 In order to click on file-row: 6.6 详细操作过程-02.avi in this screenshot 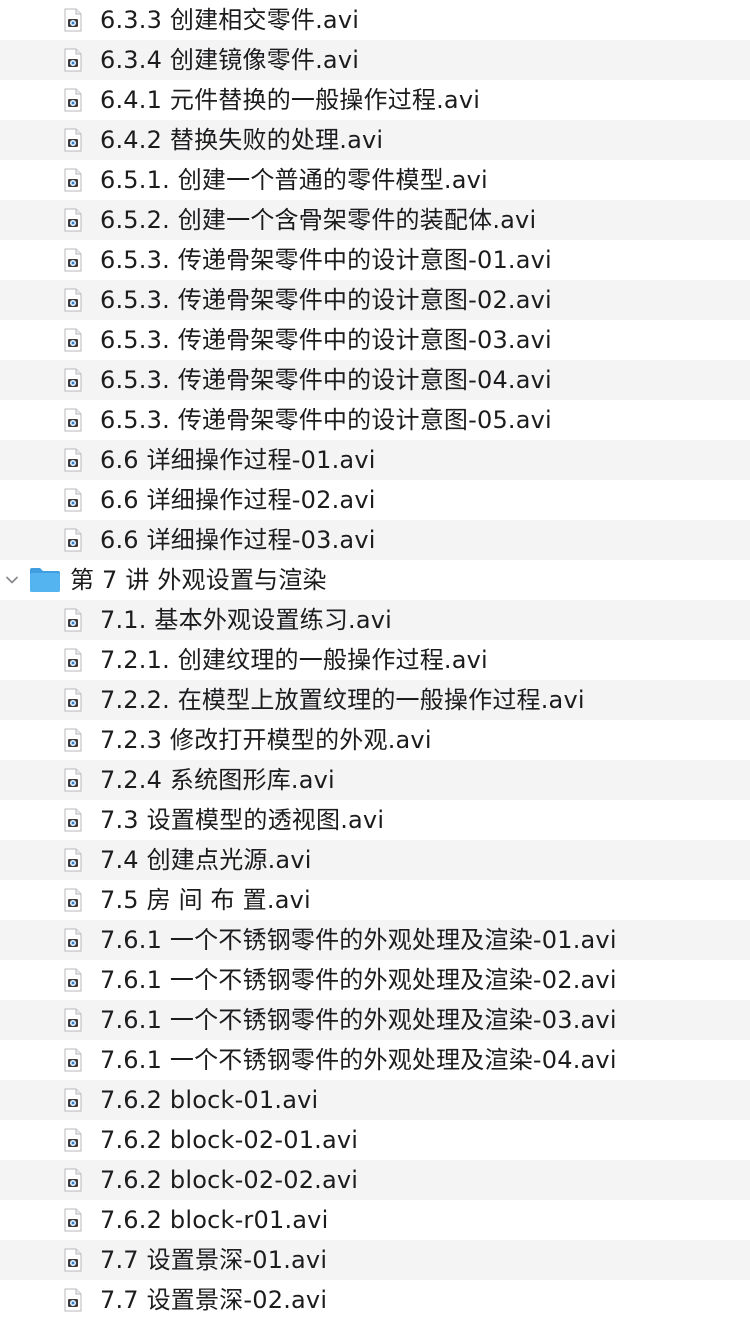, I will do `click(375, 500)`.